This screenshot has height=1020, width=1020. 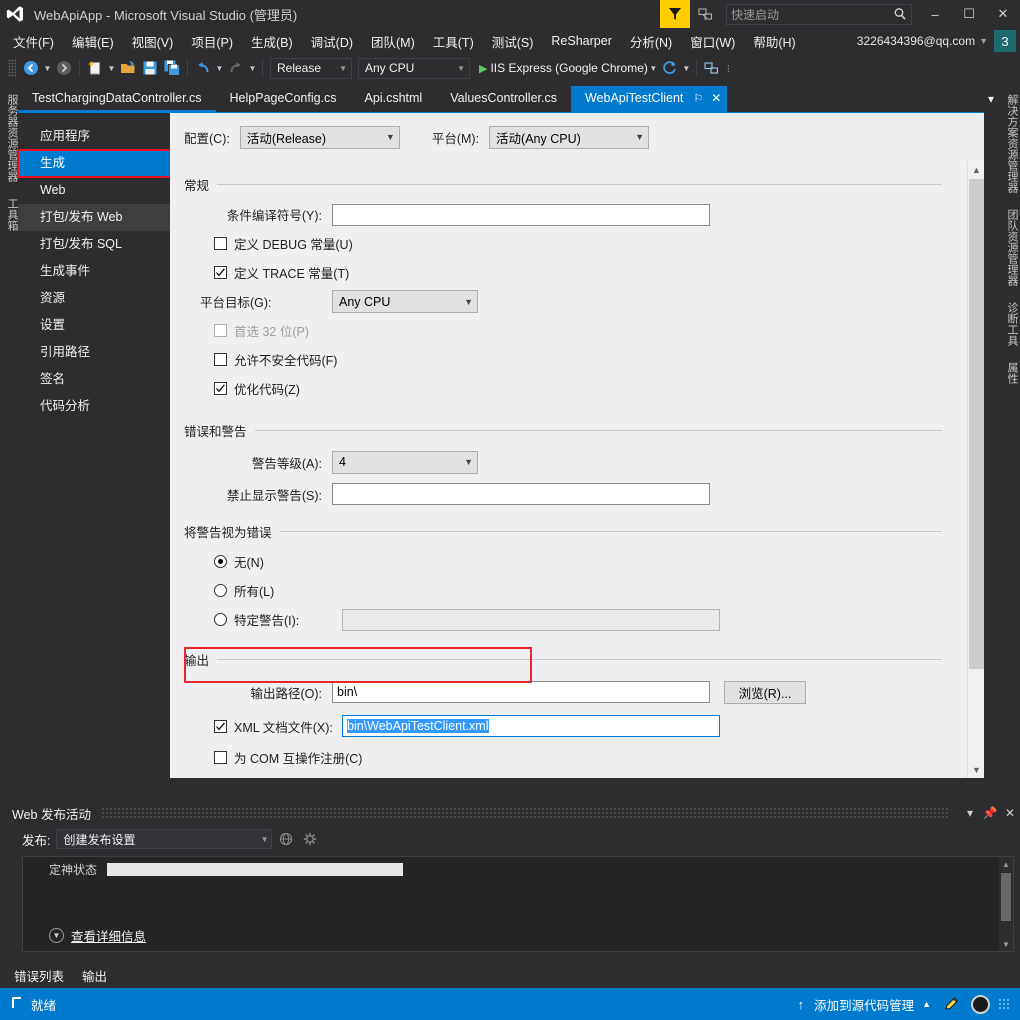 What do you see at coordinates (283, 99) in the screenshot?
I see `document-tab-helppageconfig: HelpPageConfig.cs` at bounding box center [283, 99].